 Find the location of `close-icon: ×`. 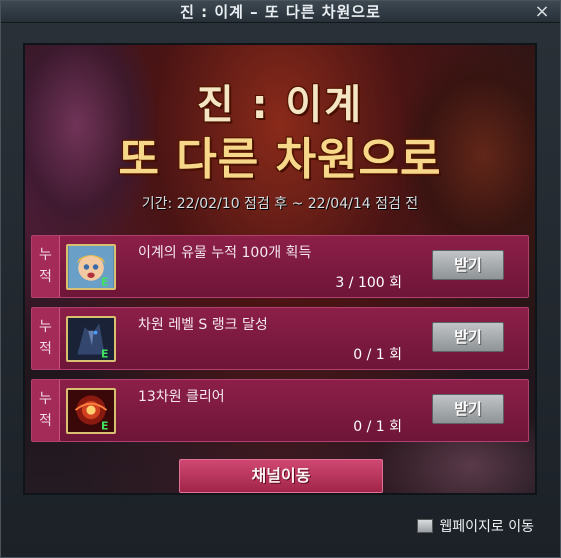

close-icon: × is located at coordinates (542, 12).